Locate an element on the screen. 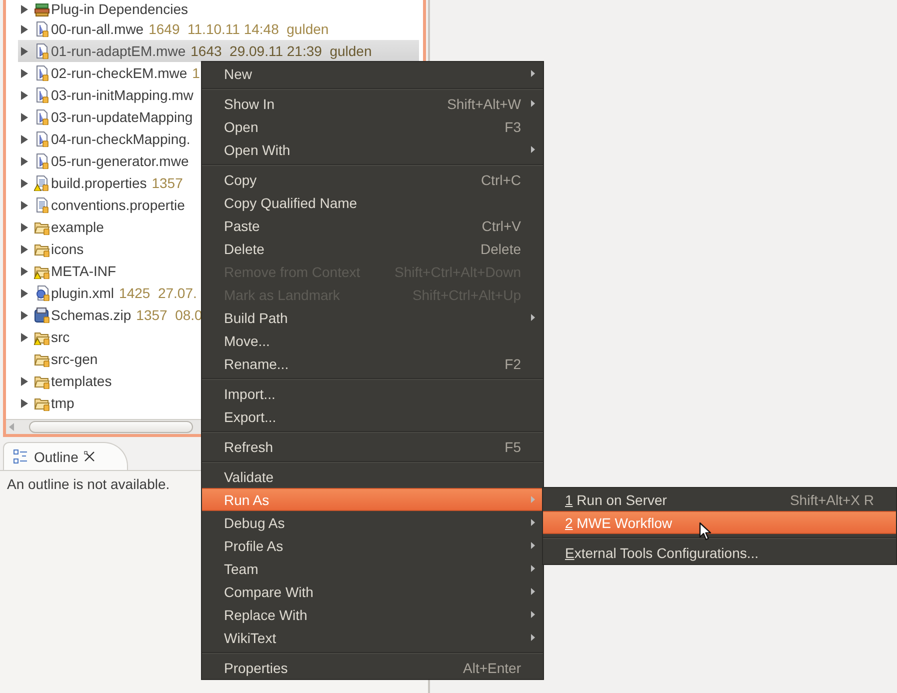 The image size is (897, 693). shortcut-label: F5 is located at coordinates (512, 446).